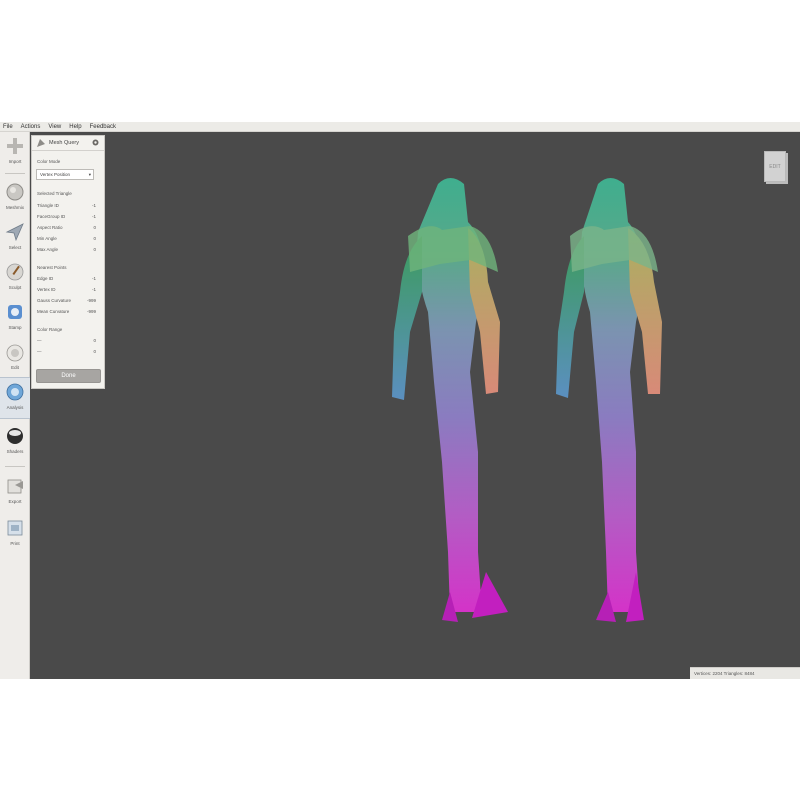 The height and width of the screenshot is (800, 800). Describe the element at coordinates (50, 329) in the screenshot. I see `color-range-label: Color Range` at that location.